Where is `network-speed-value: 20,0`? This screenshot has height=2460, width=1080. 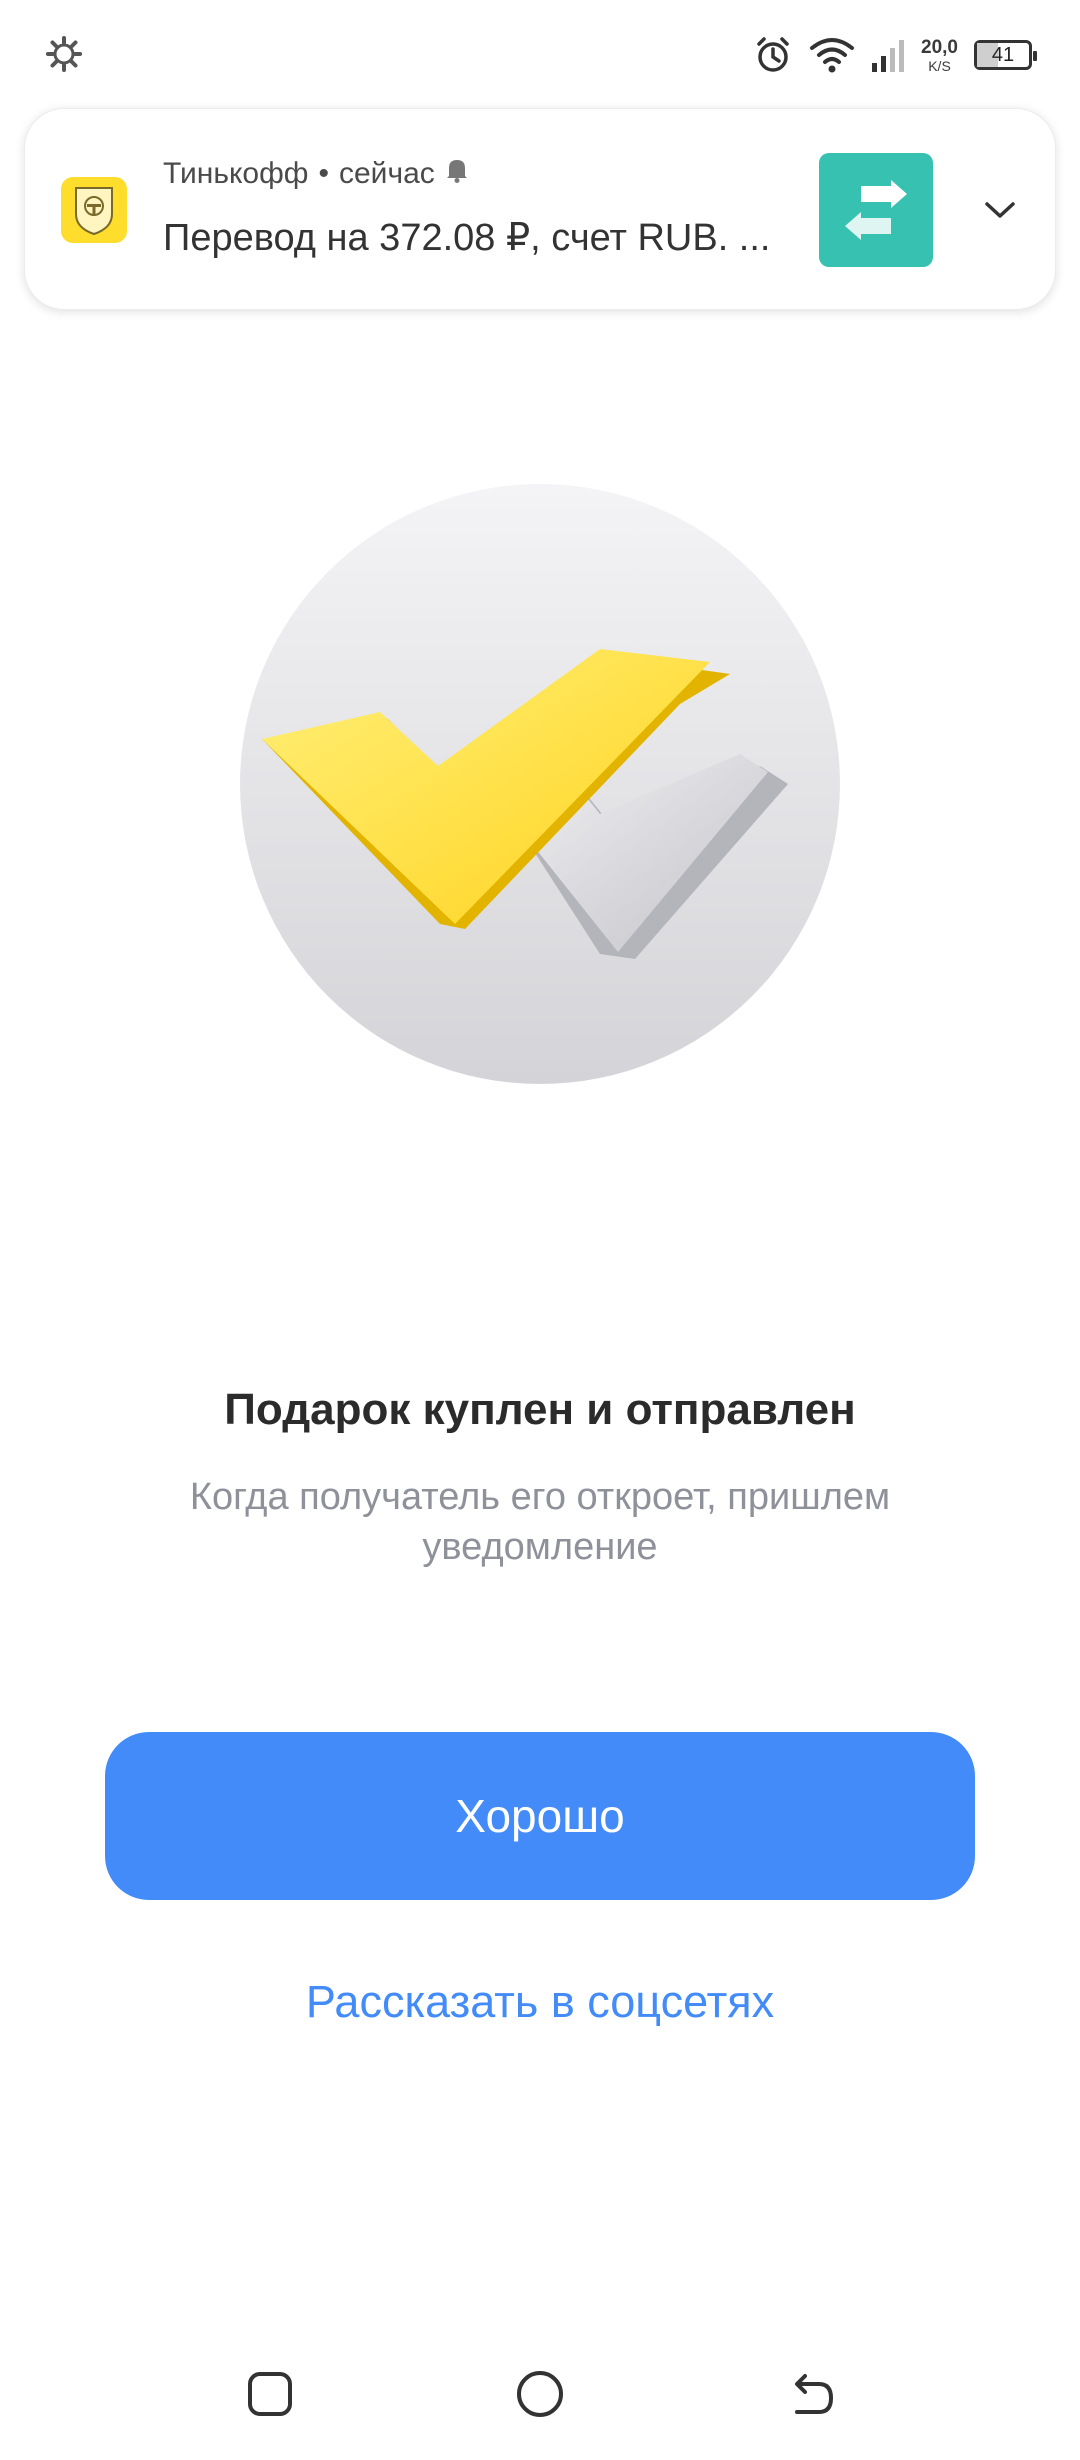
network-speed-value: 20,0 is located at coordinates (939, 47).